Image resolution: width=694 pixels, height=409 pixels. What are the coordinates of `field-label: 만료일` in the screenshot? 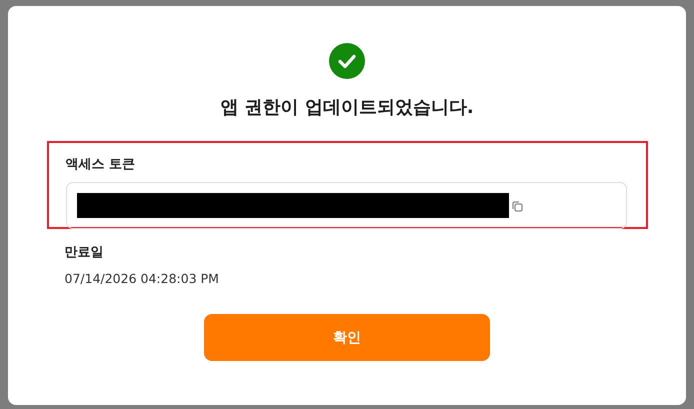 It's located at (84, 252).